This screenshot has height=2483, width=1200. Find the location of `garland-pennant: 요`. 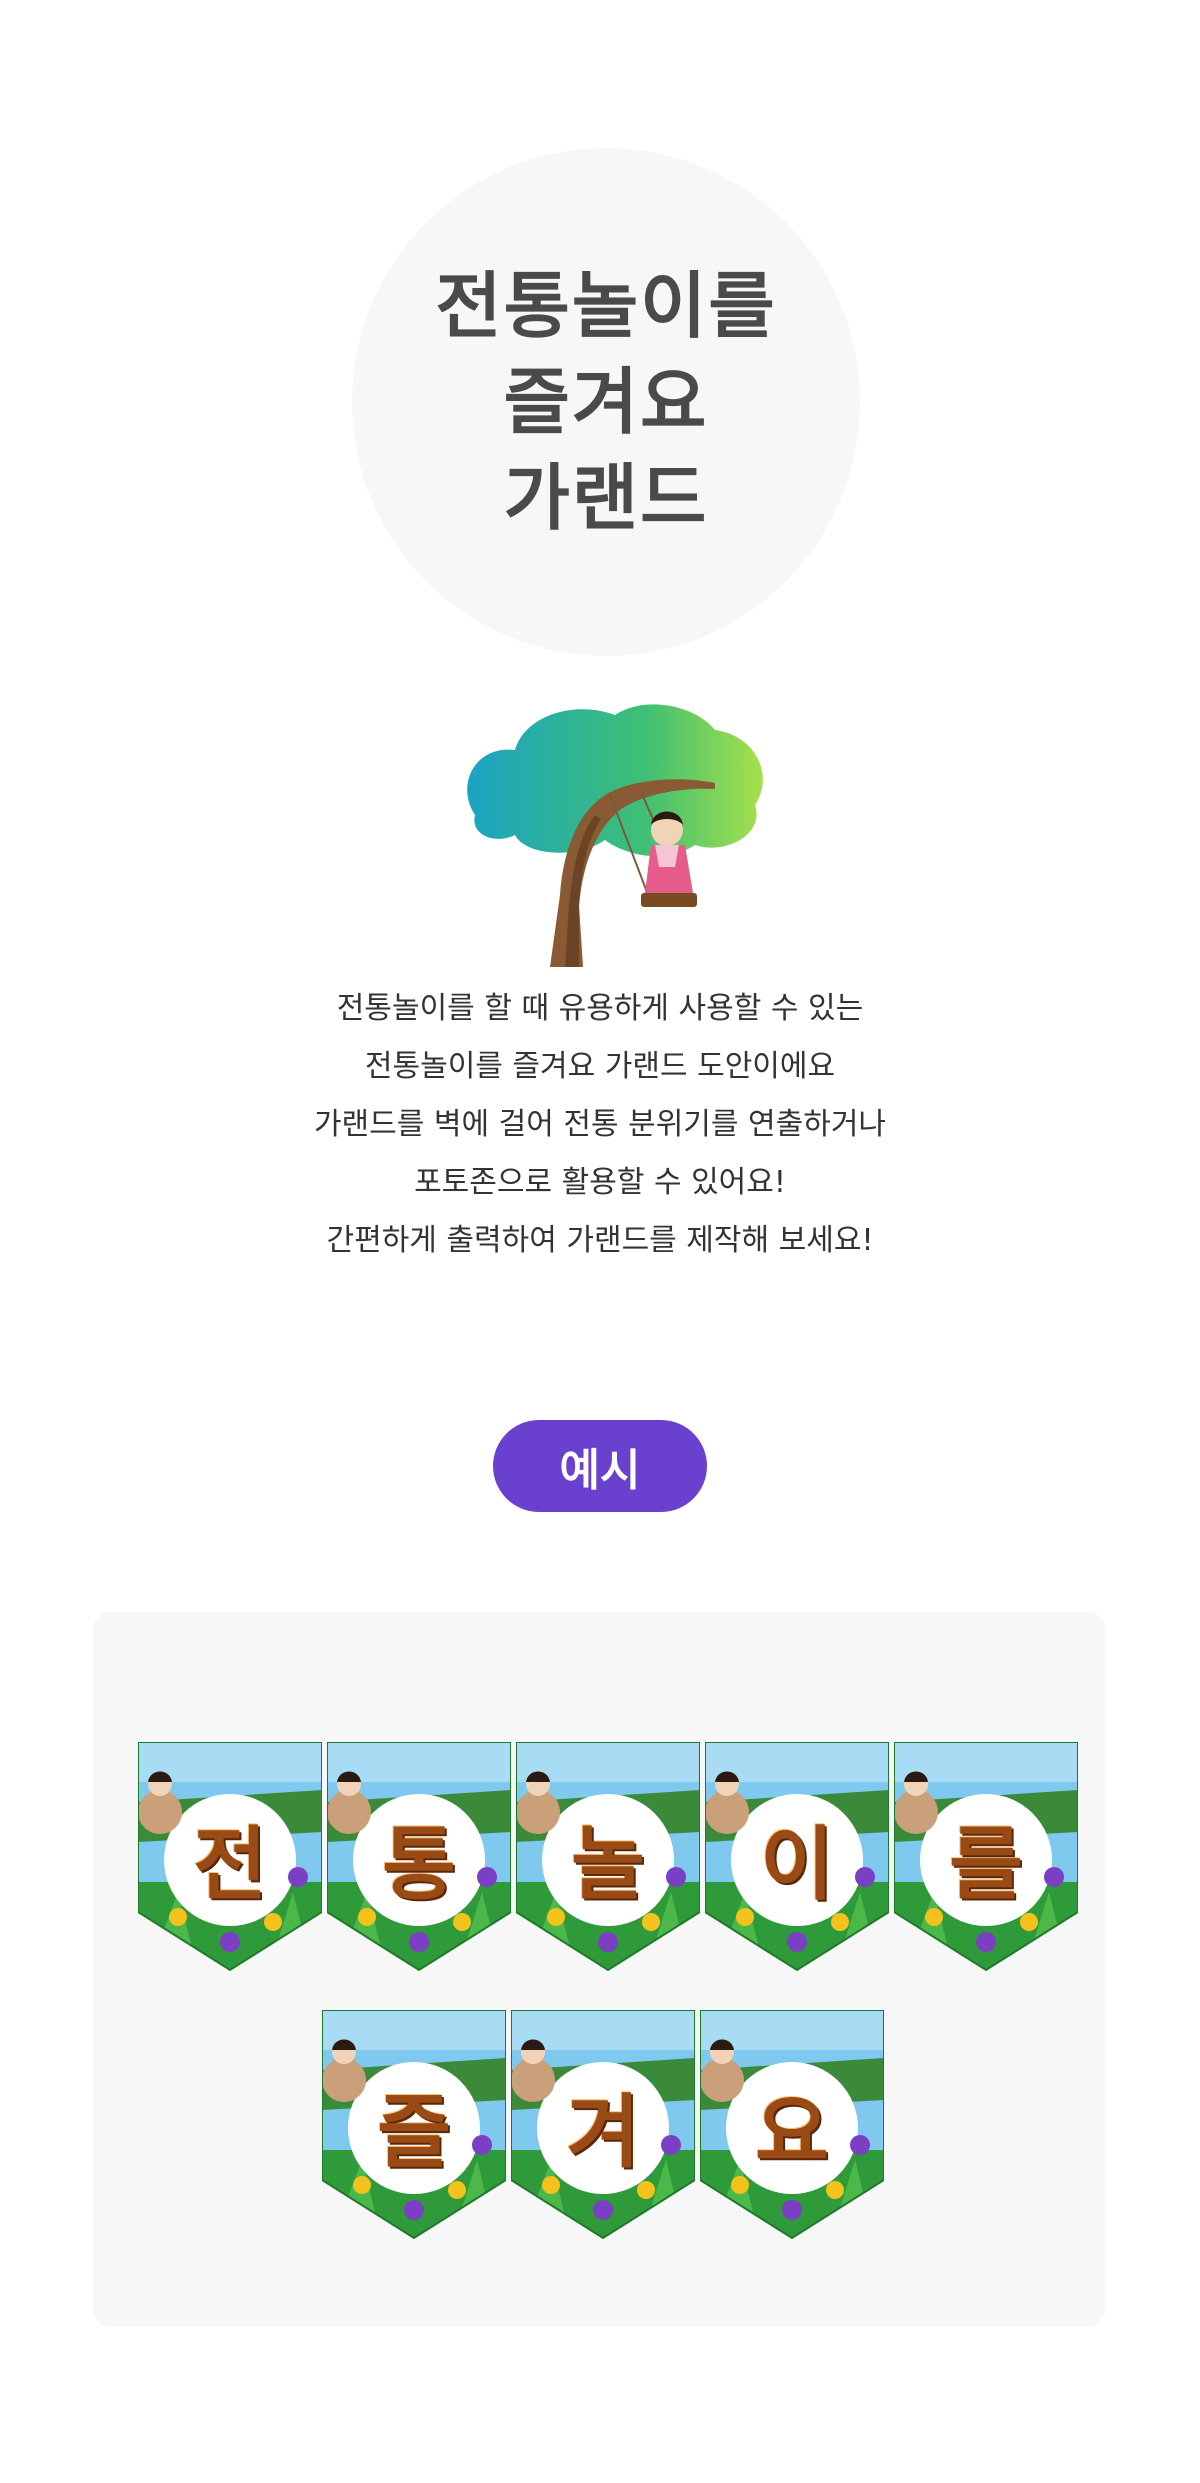

garland-pennant: 요 is located at coordinates (792, 2125).